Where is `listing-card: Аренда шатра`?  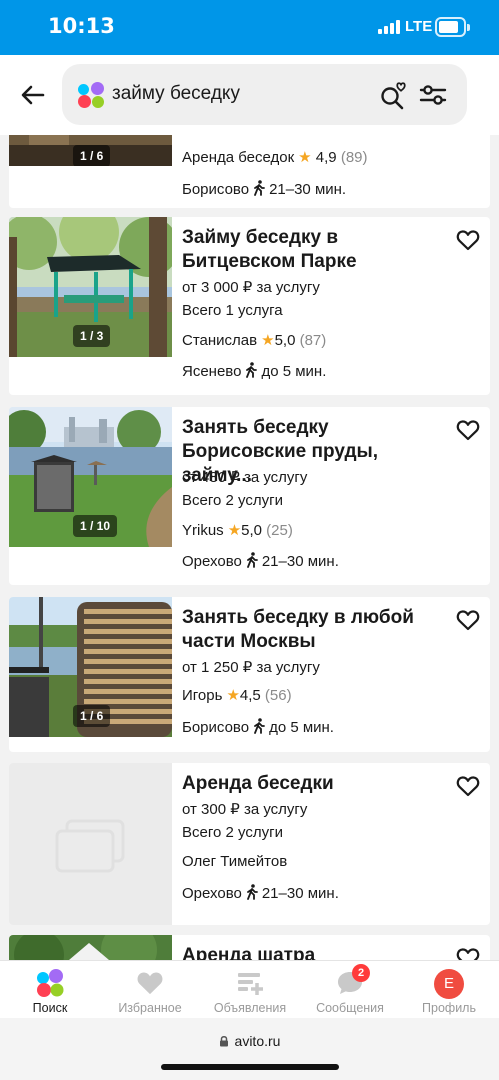
listing-card: Аренда шатра is located at coordinates (249, 947).